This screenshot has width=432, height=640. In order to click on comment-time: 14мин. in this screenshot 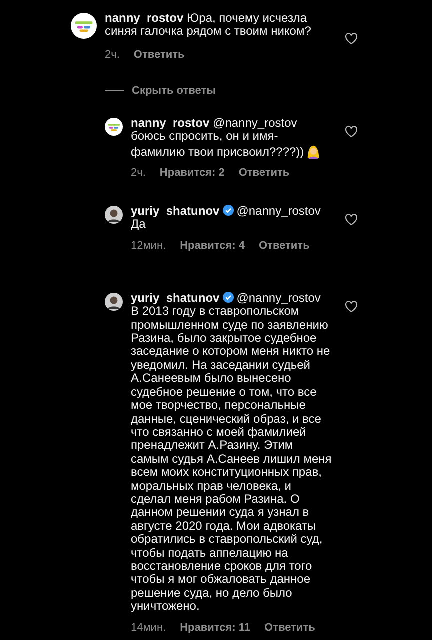, I will do `click(148, 628)`.